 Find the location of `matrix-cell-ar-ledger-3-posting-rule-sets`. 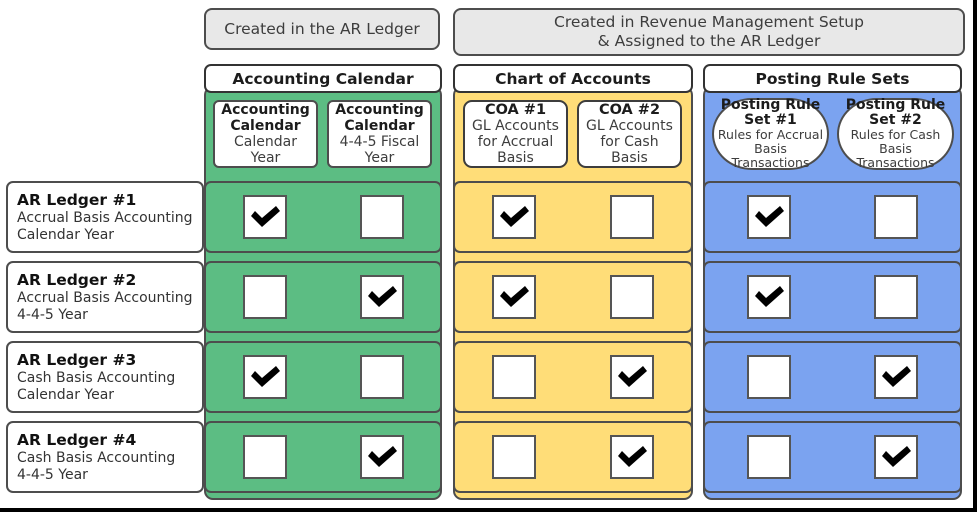

matrix-cell-ar-ledger-3-posting-rule-sets is located at coordinates (832, 377).